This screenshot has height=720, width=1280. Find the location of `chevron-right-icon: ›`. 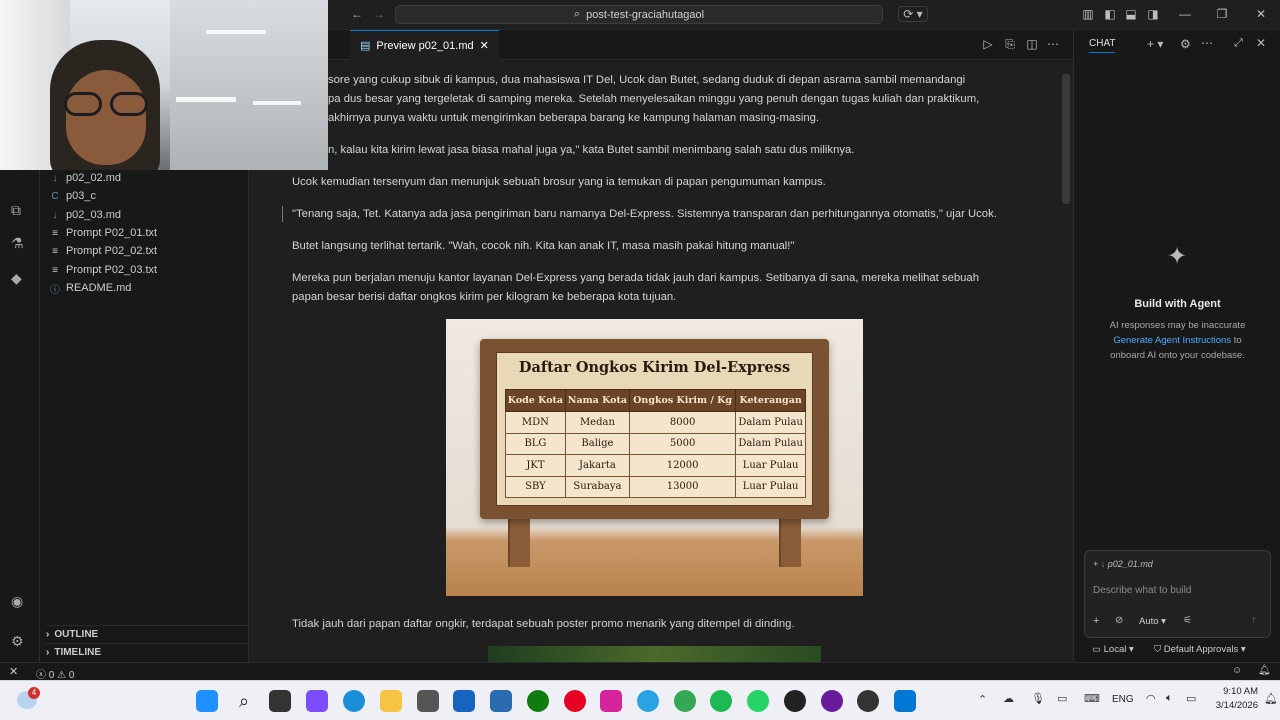

chevron-right-icon: › is located at coordinates (48, 634).